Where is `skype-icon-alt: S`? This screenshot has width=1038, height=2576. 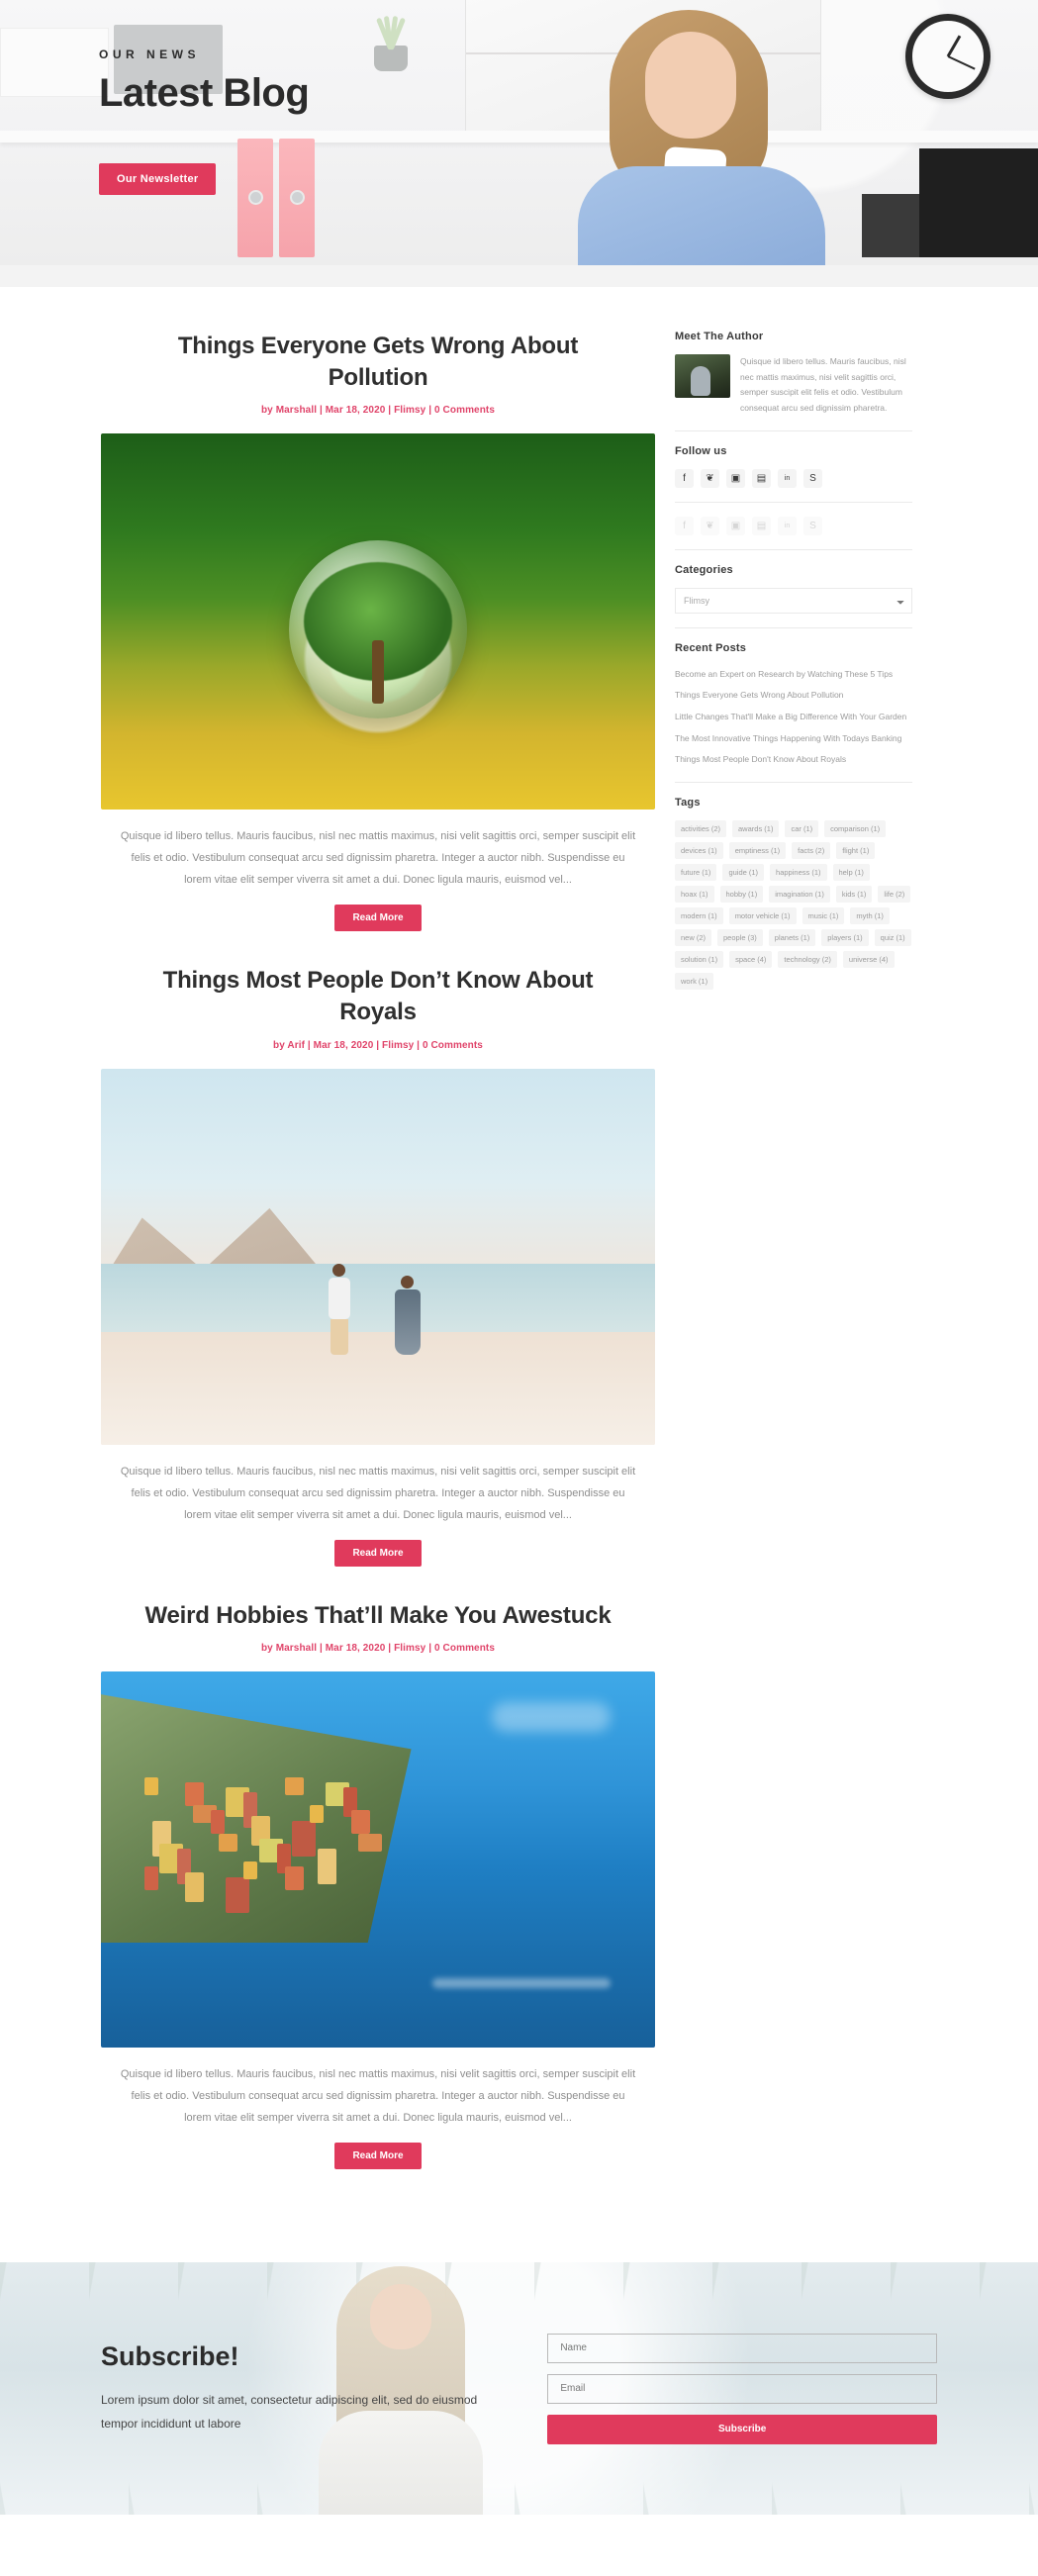 skype-icon-alt: S is located at coordinates (812, 525).